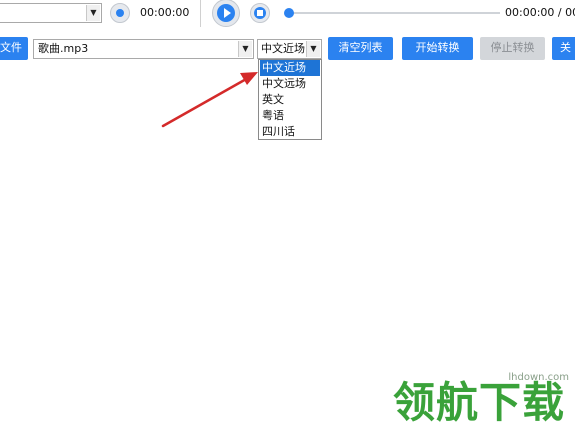 The width and height of the screenshot is (575, 429). What do you see at coordinates (479, 402) in the screenshot?
I see `watermark-text: 领航下载` at bounding box center [479, 402].